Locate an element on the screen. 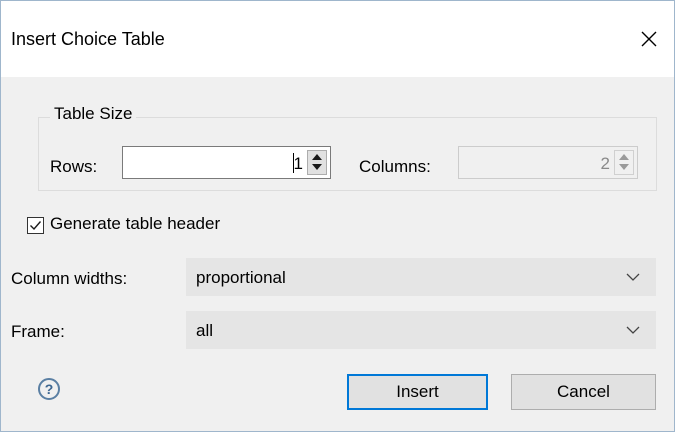  column-widths-dropdown: proportional is located at coordinates (421, 277).